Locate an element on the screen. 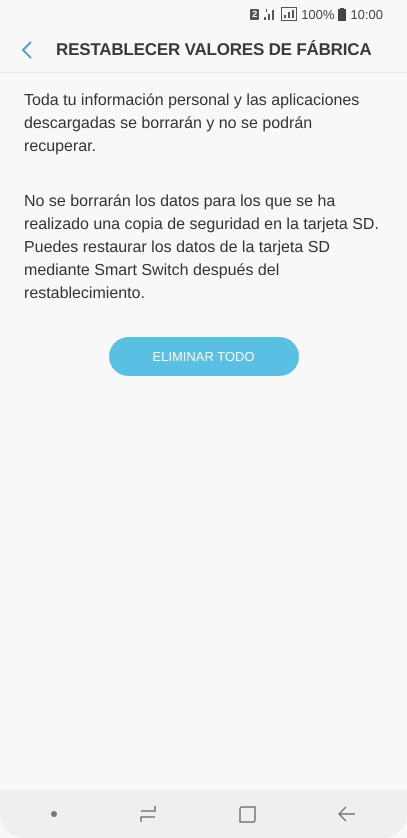  clock: 10:00 is located at coordinates (366, 14).